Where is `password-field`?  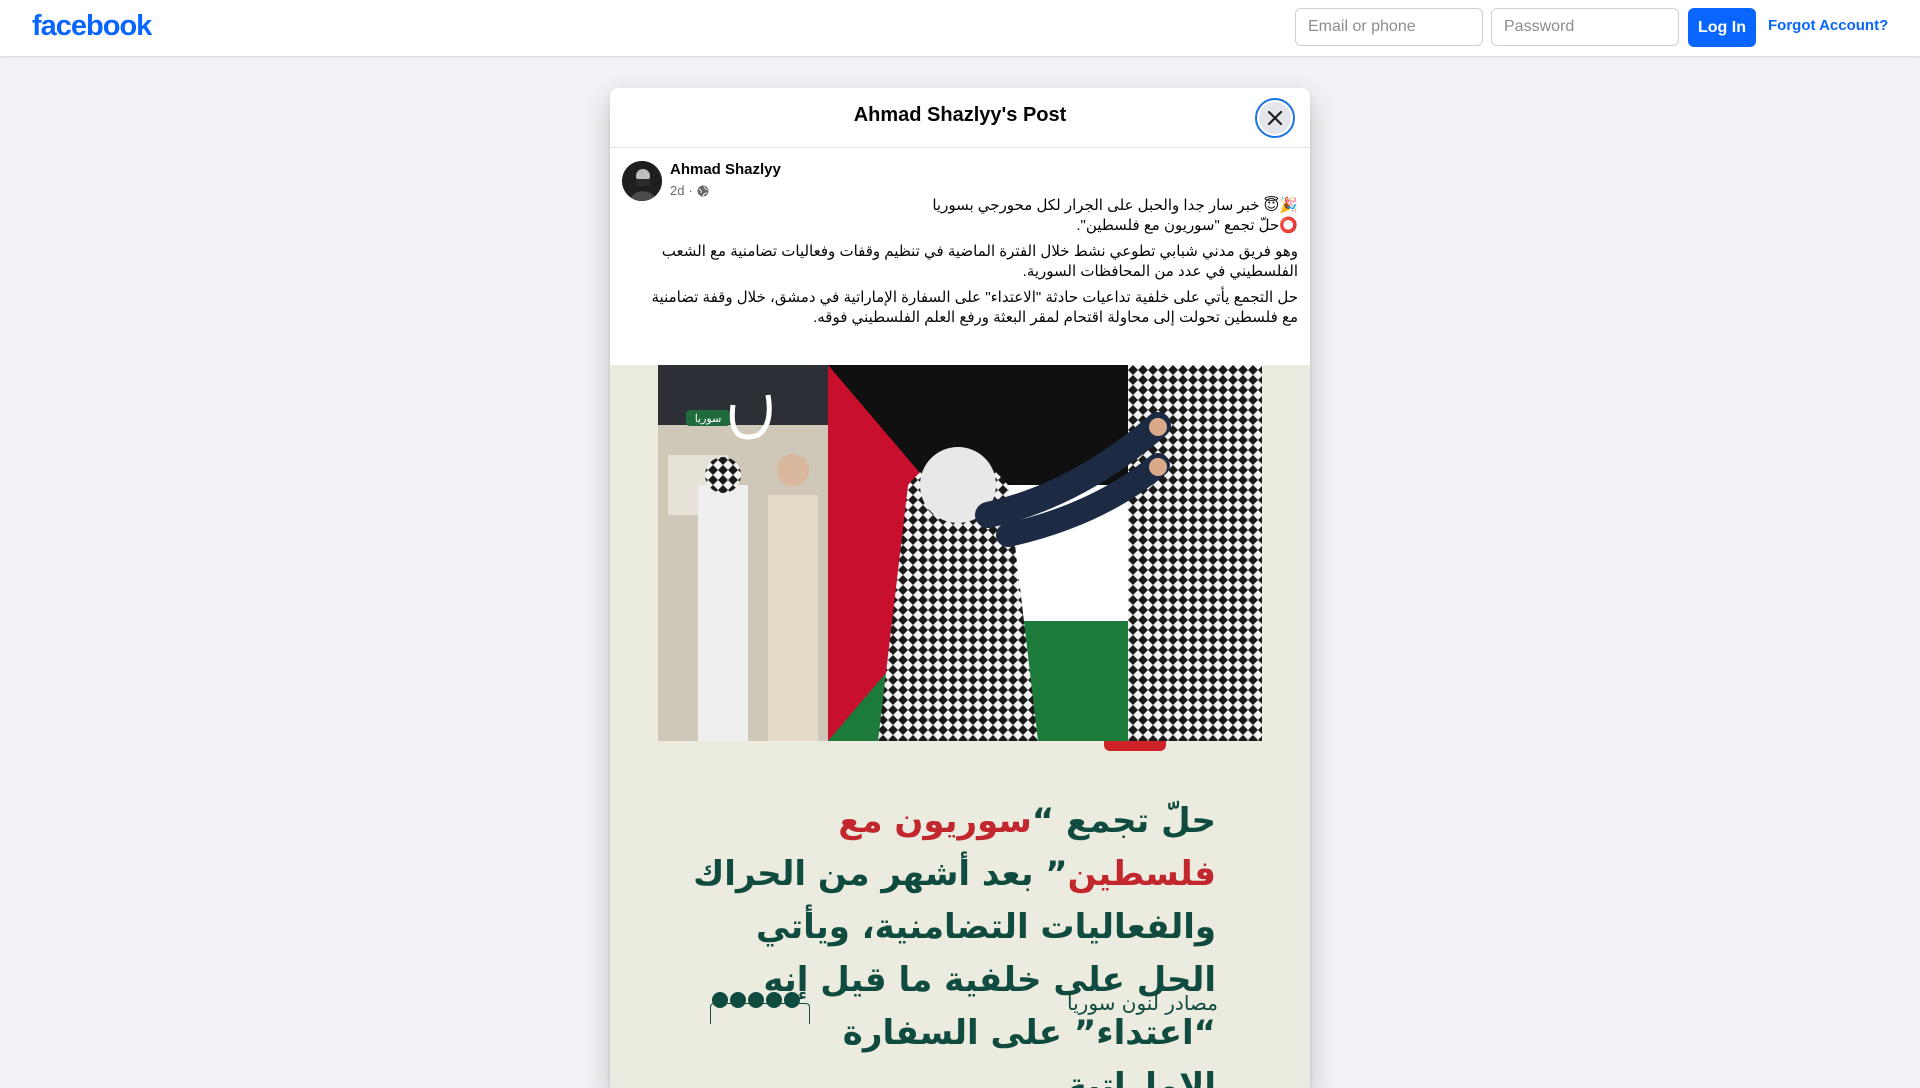 password-field is located at coordinates (1585, 27).